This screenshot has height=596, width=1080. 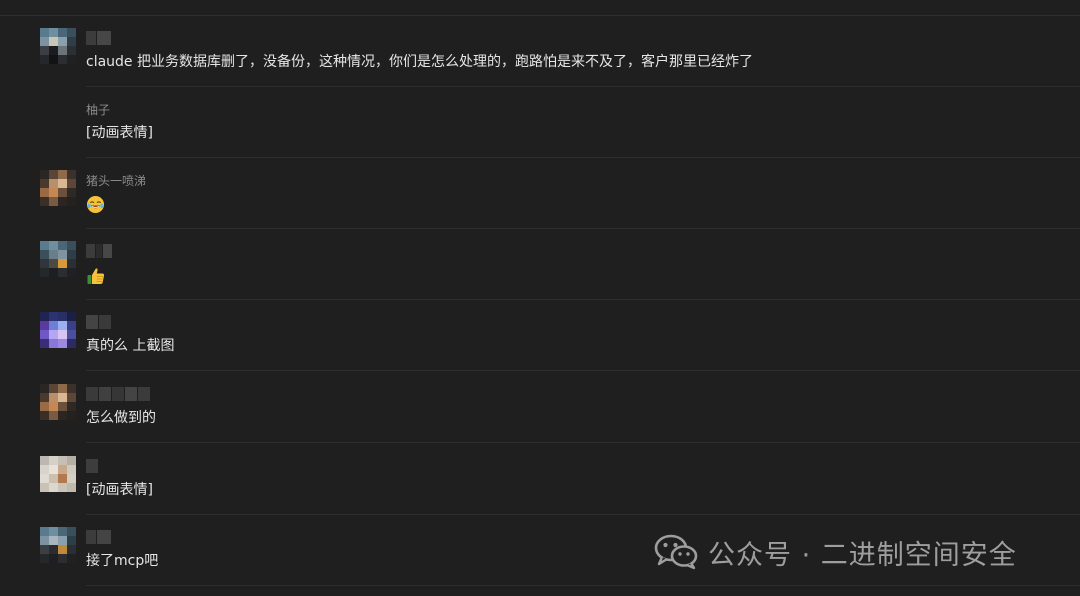 What do you see at coordinates (98, 109) in the screenshot?
I see `sender-name: 柚子` at bounding box center [98, 109].